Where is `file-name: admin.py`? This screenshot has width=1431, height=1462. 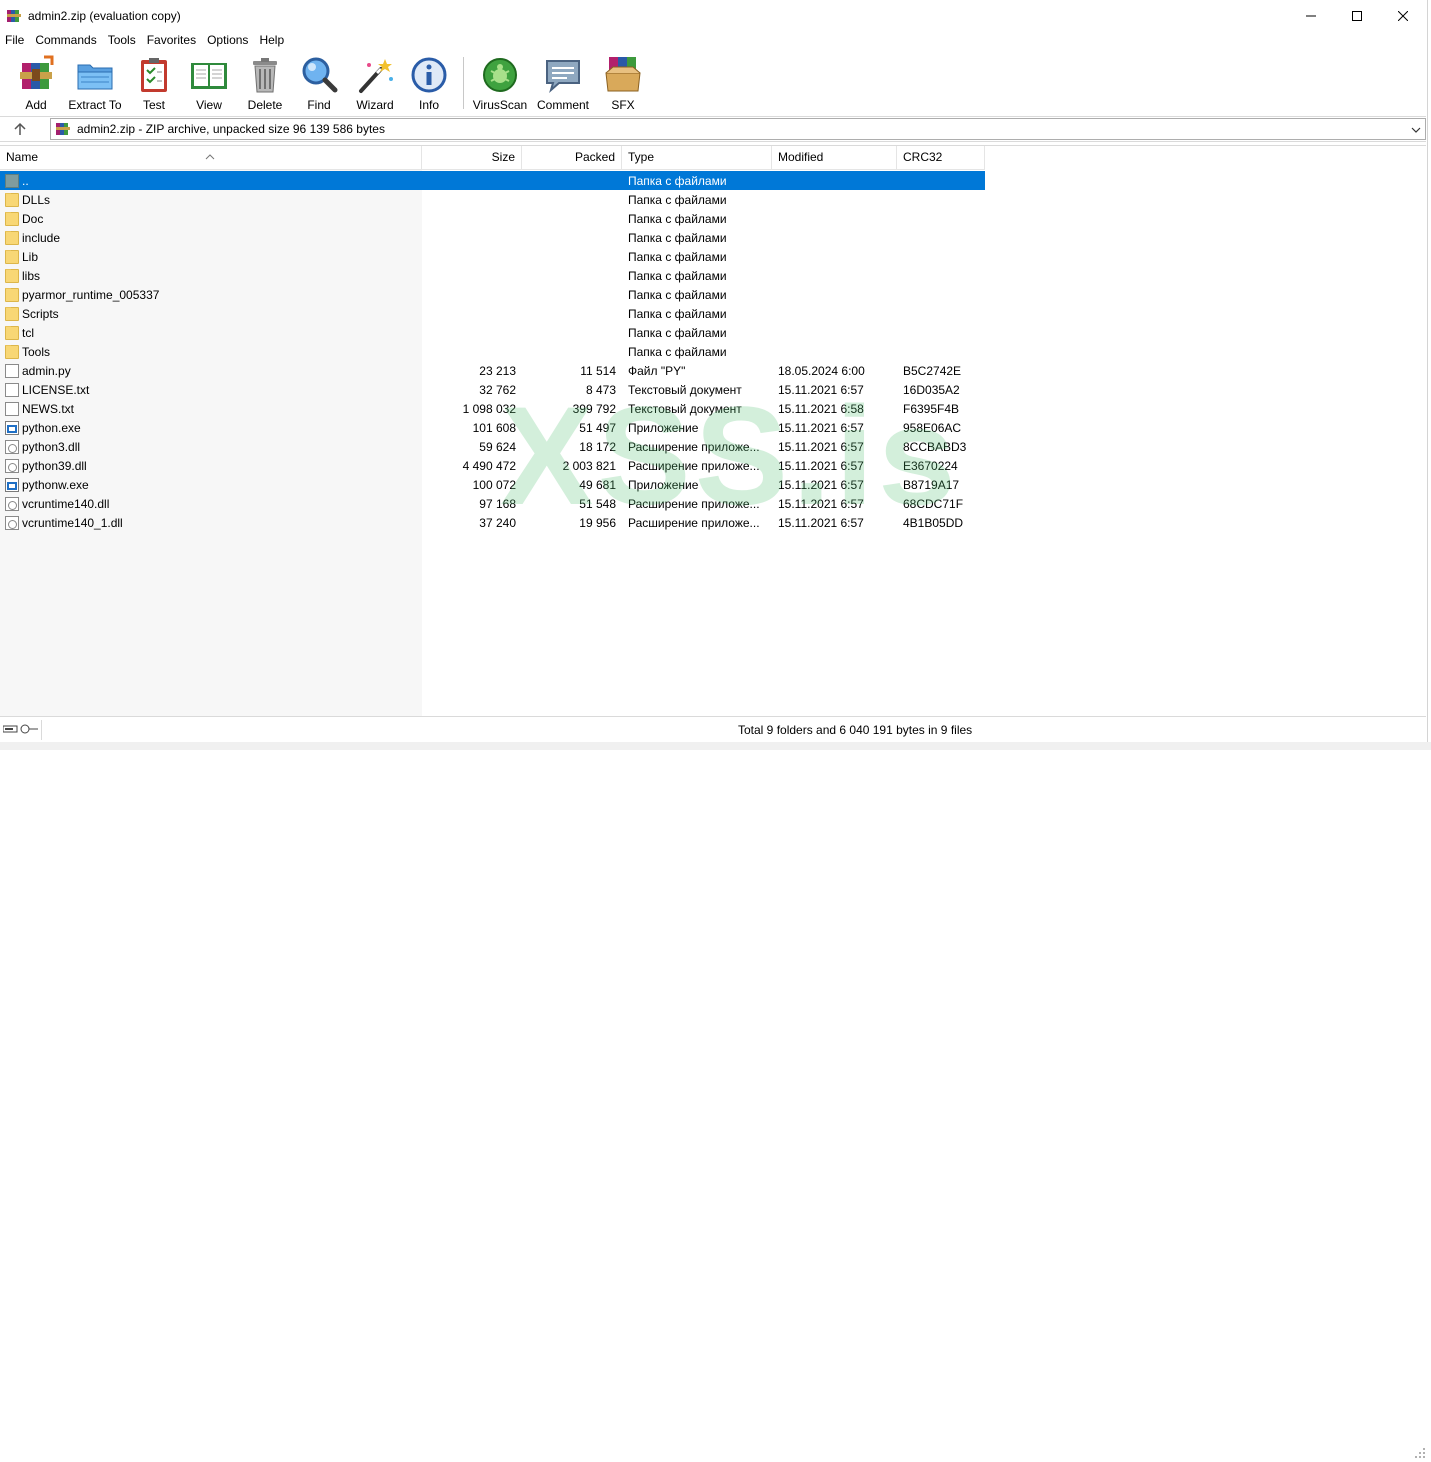 file-name: admin.py is located at coordinates (46, 370).